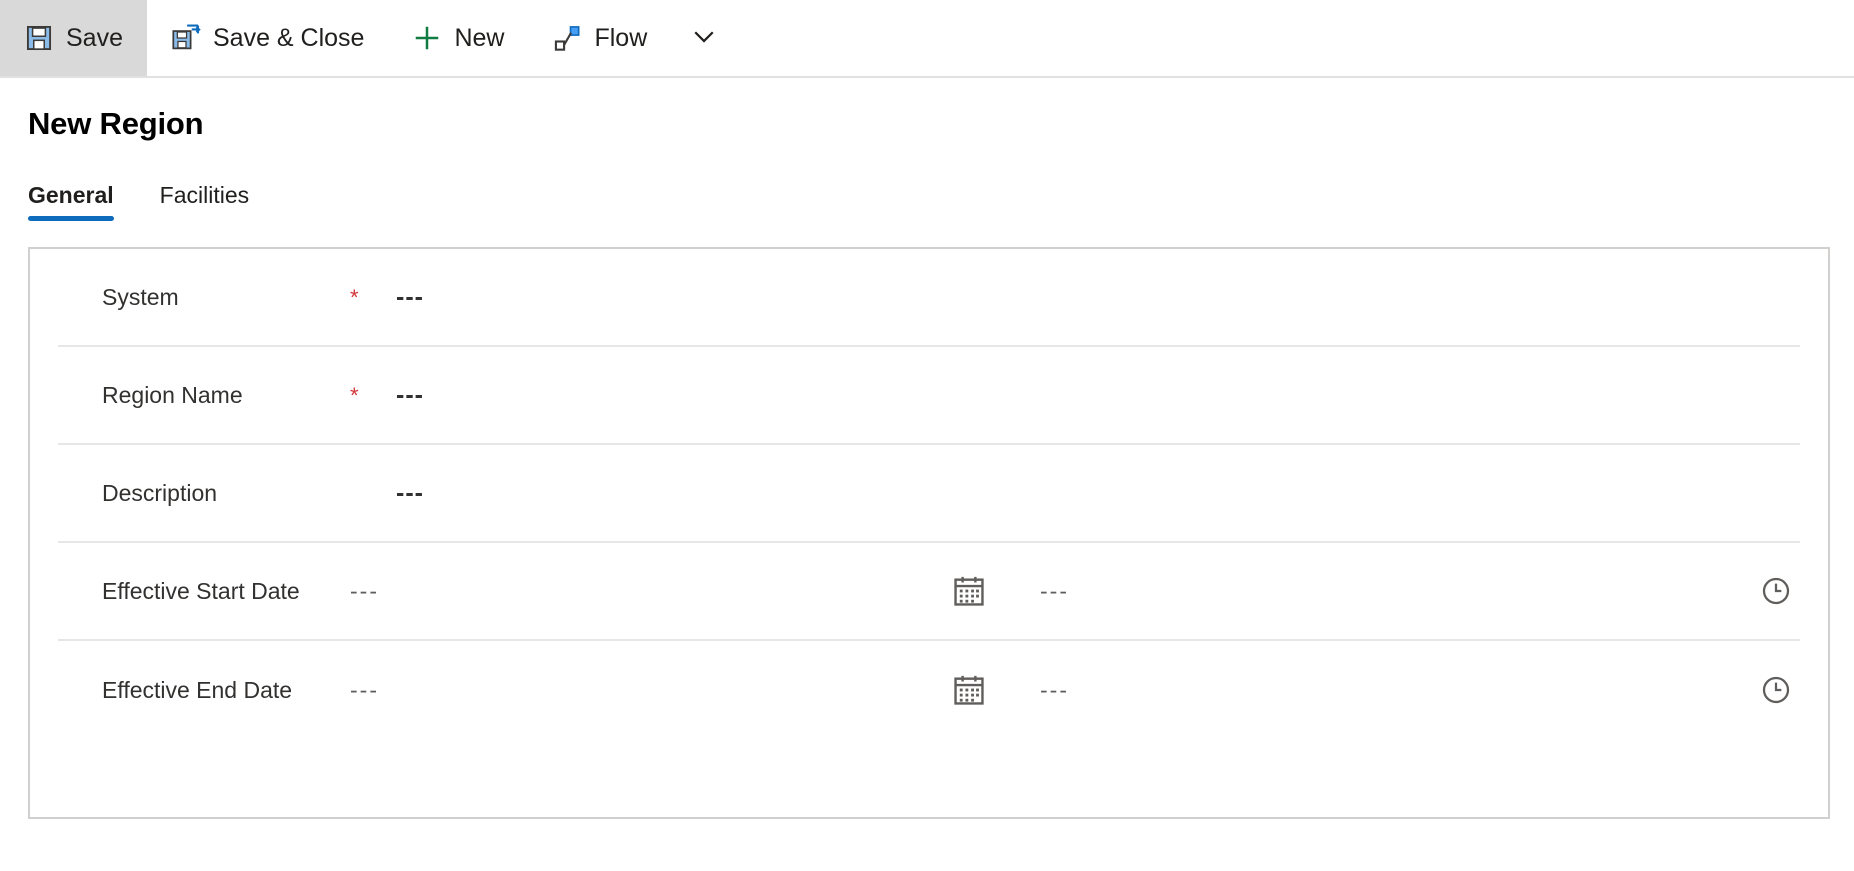 This screenshot has height=871, width=1854. Describe the element at coordinates (650, 690) in the screenshot. I see `effective-end-date-value: ---` at that location.